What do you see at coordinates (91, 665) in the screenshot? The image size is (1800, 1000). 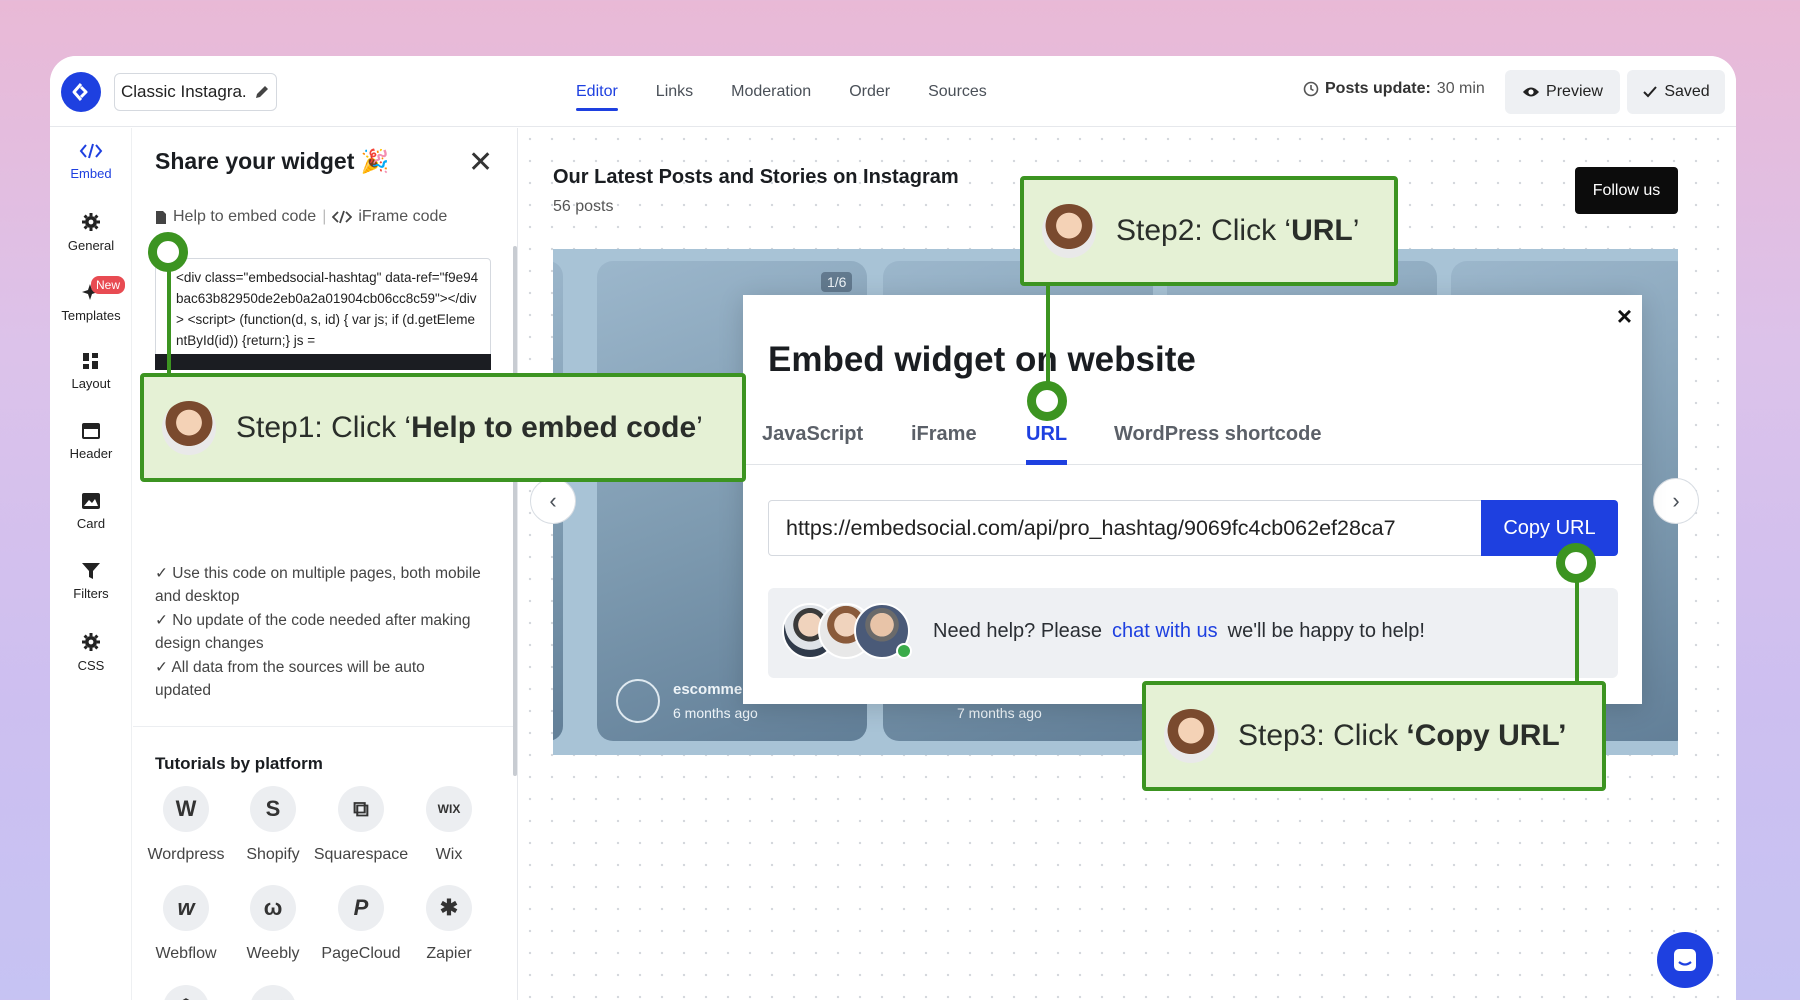 I see `nav-css-label: CSS` at bounding box center [91, 665].